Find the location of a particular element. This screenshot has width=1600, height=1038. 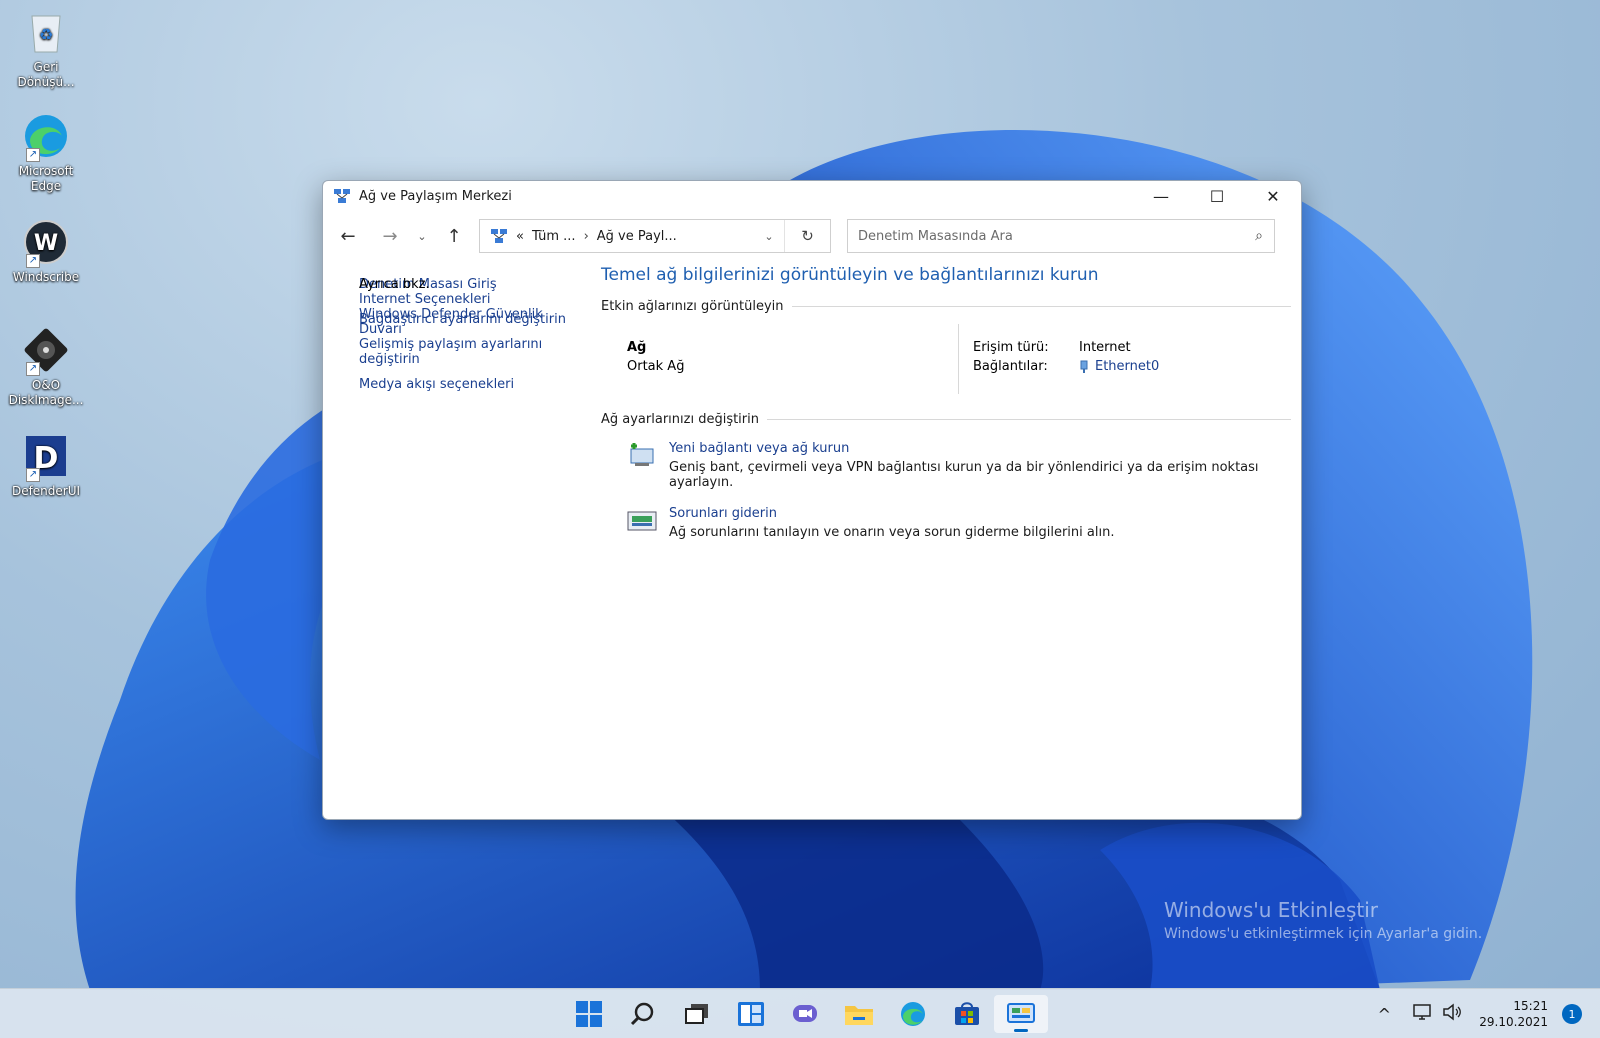

notification-badge: 1 is located at coordinates (1572, 1014).